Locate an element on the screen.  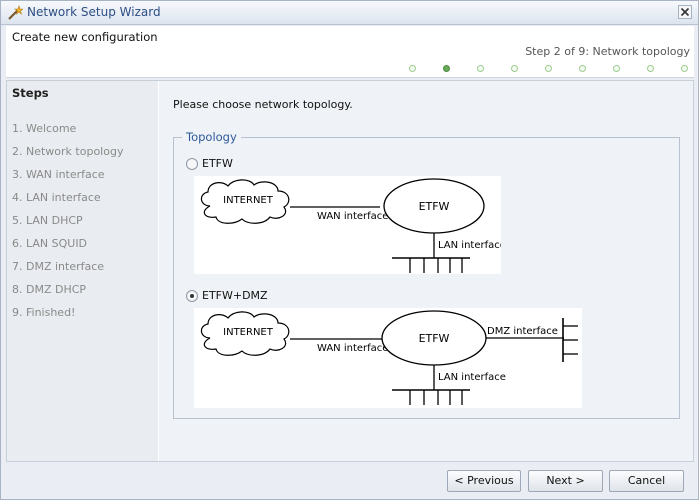
step-item-wan-interface: 3. WAN interface is located at coordinates (58, 174).